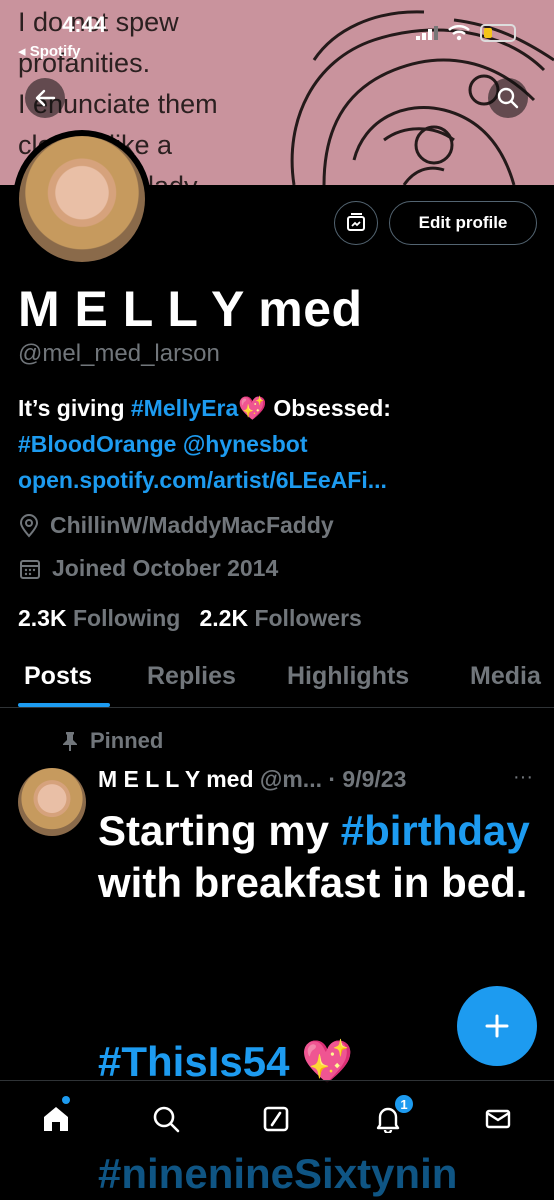  Describe the element at coordinates (308, 618) in the screenshot. I see `followers-label: Followers` at that location.